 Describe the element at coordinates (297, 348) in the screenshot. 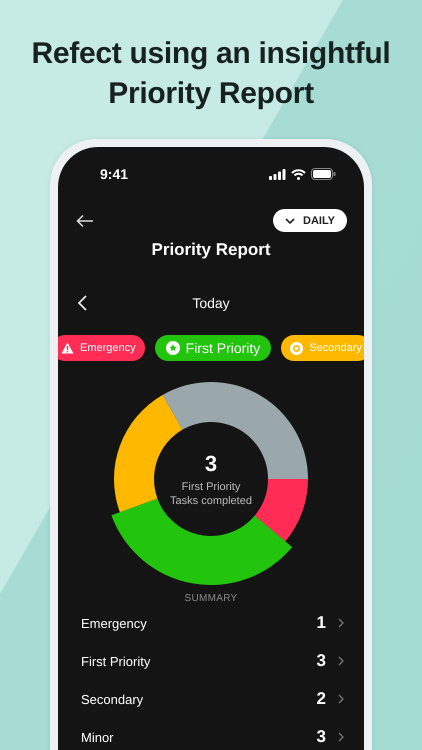

I see `target-icon` at that location.